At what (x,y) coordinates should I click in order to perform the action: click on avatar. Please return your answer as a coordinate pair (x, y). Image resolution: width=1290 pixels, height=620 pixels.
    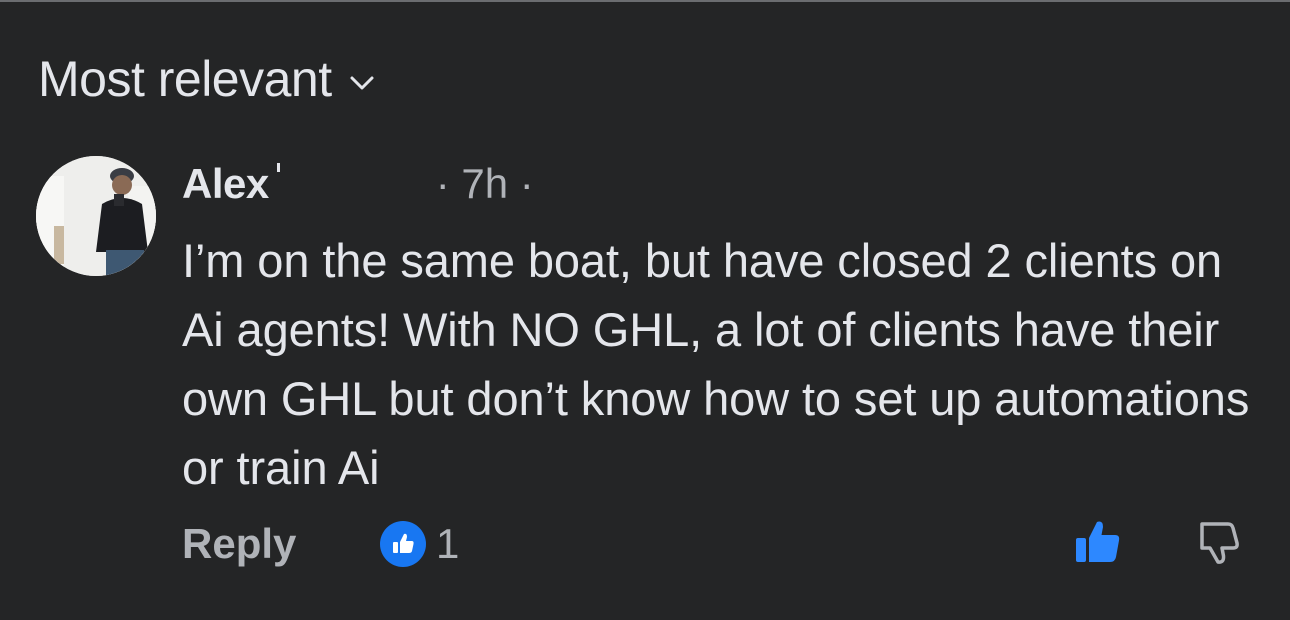
    Looking at the image, I should click on (96, 216).